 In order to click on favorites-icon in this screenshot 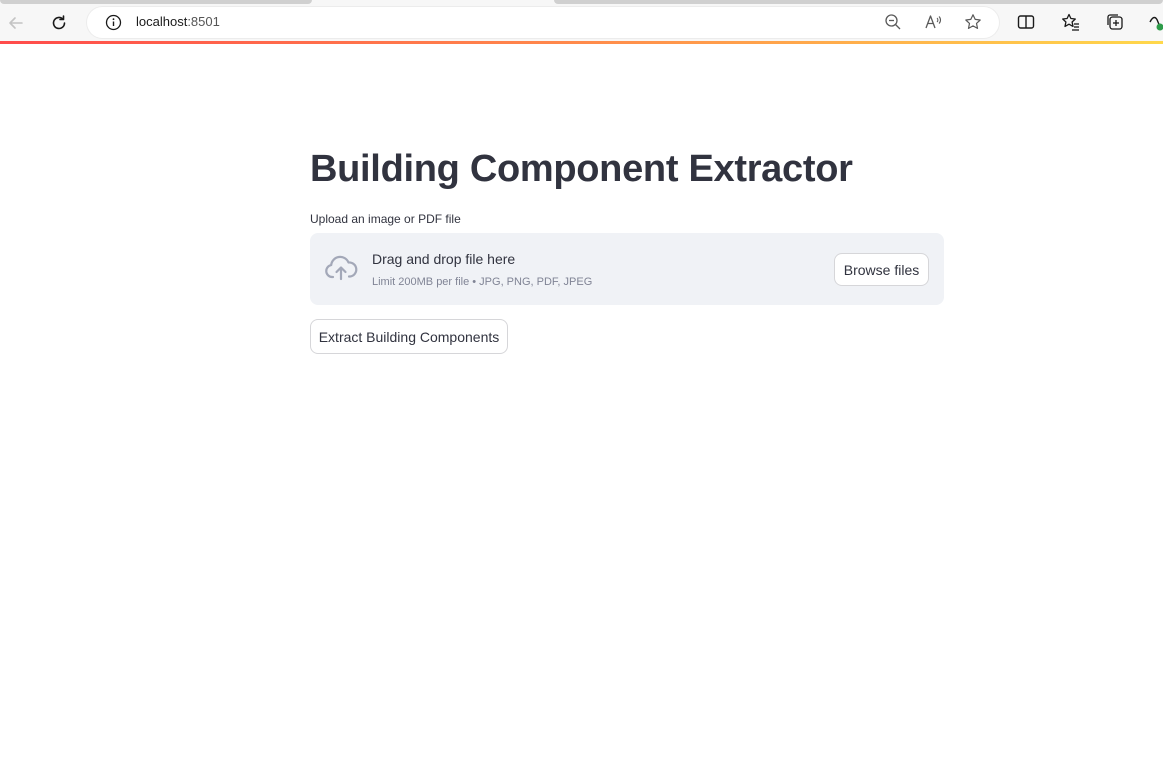, I will do `click(1072, 23)`.